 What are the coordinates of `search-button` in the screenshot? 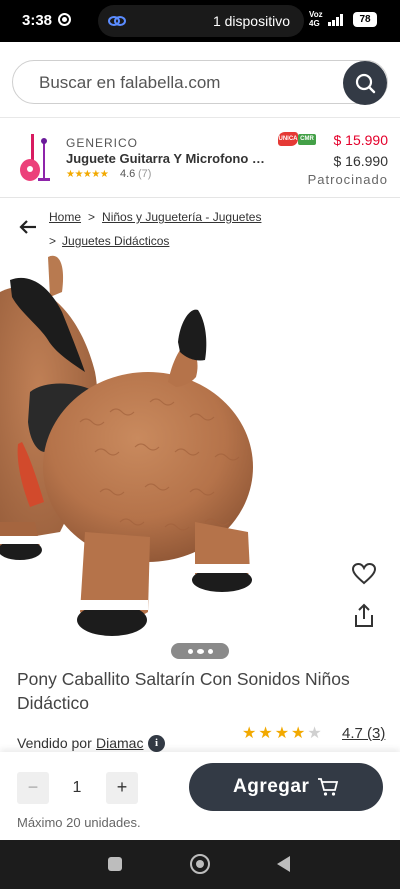 It's located at (365, 83).